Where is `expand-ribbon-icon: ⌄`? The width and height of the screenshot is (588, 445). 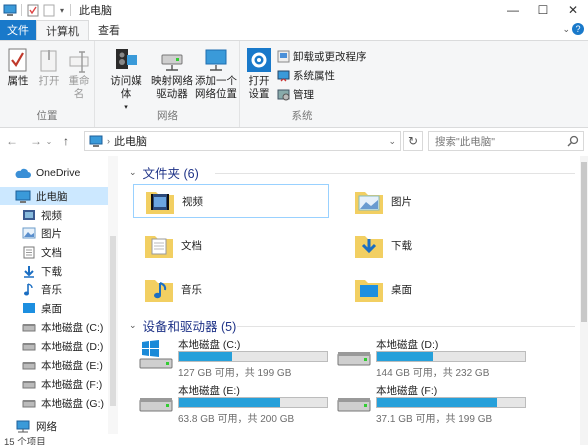 expand-ribbon-icon: ⌄ is located at coordinates (566, 29).